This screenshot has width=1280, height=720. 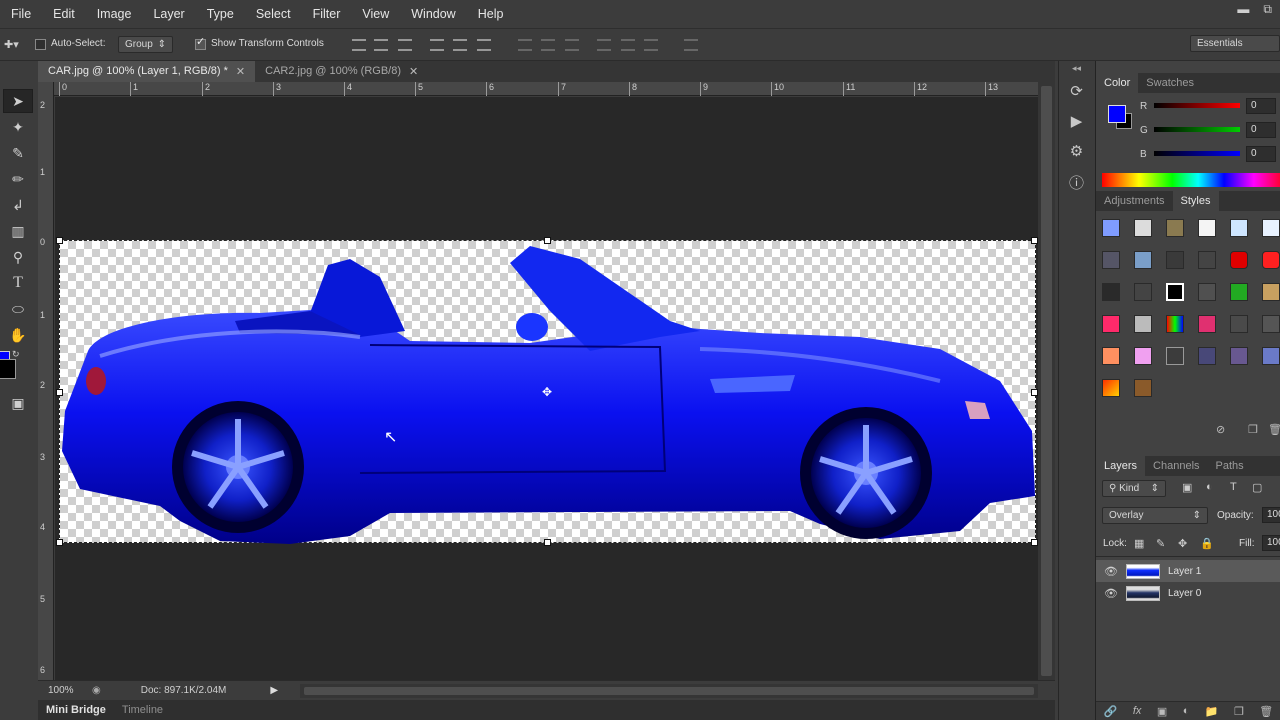 What do you see at coordinates (1209, 487) in the screenshot?
I see `filter-adjustment-icon: ◐` at bounding box center [1209, 487].